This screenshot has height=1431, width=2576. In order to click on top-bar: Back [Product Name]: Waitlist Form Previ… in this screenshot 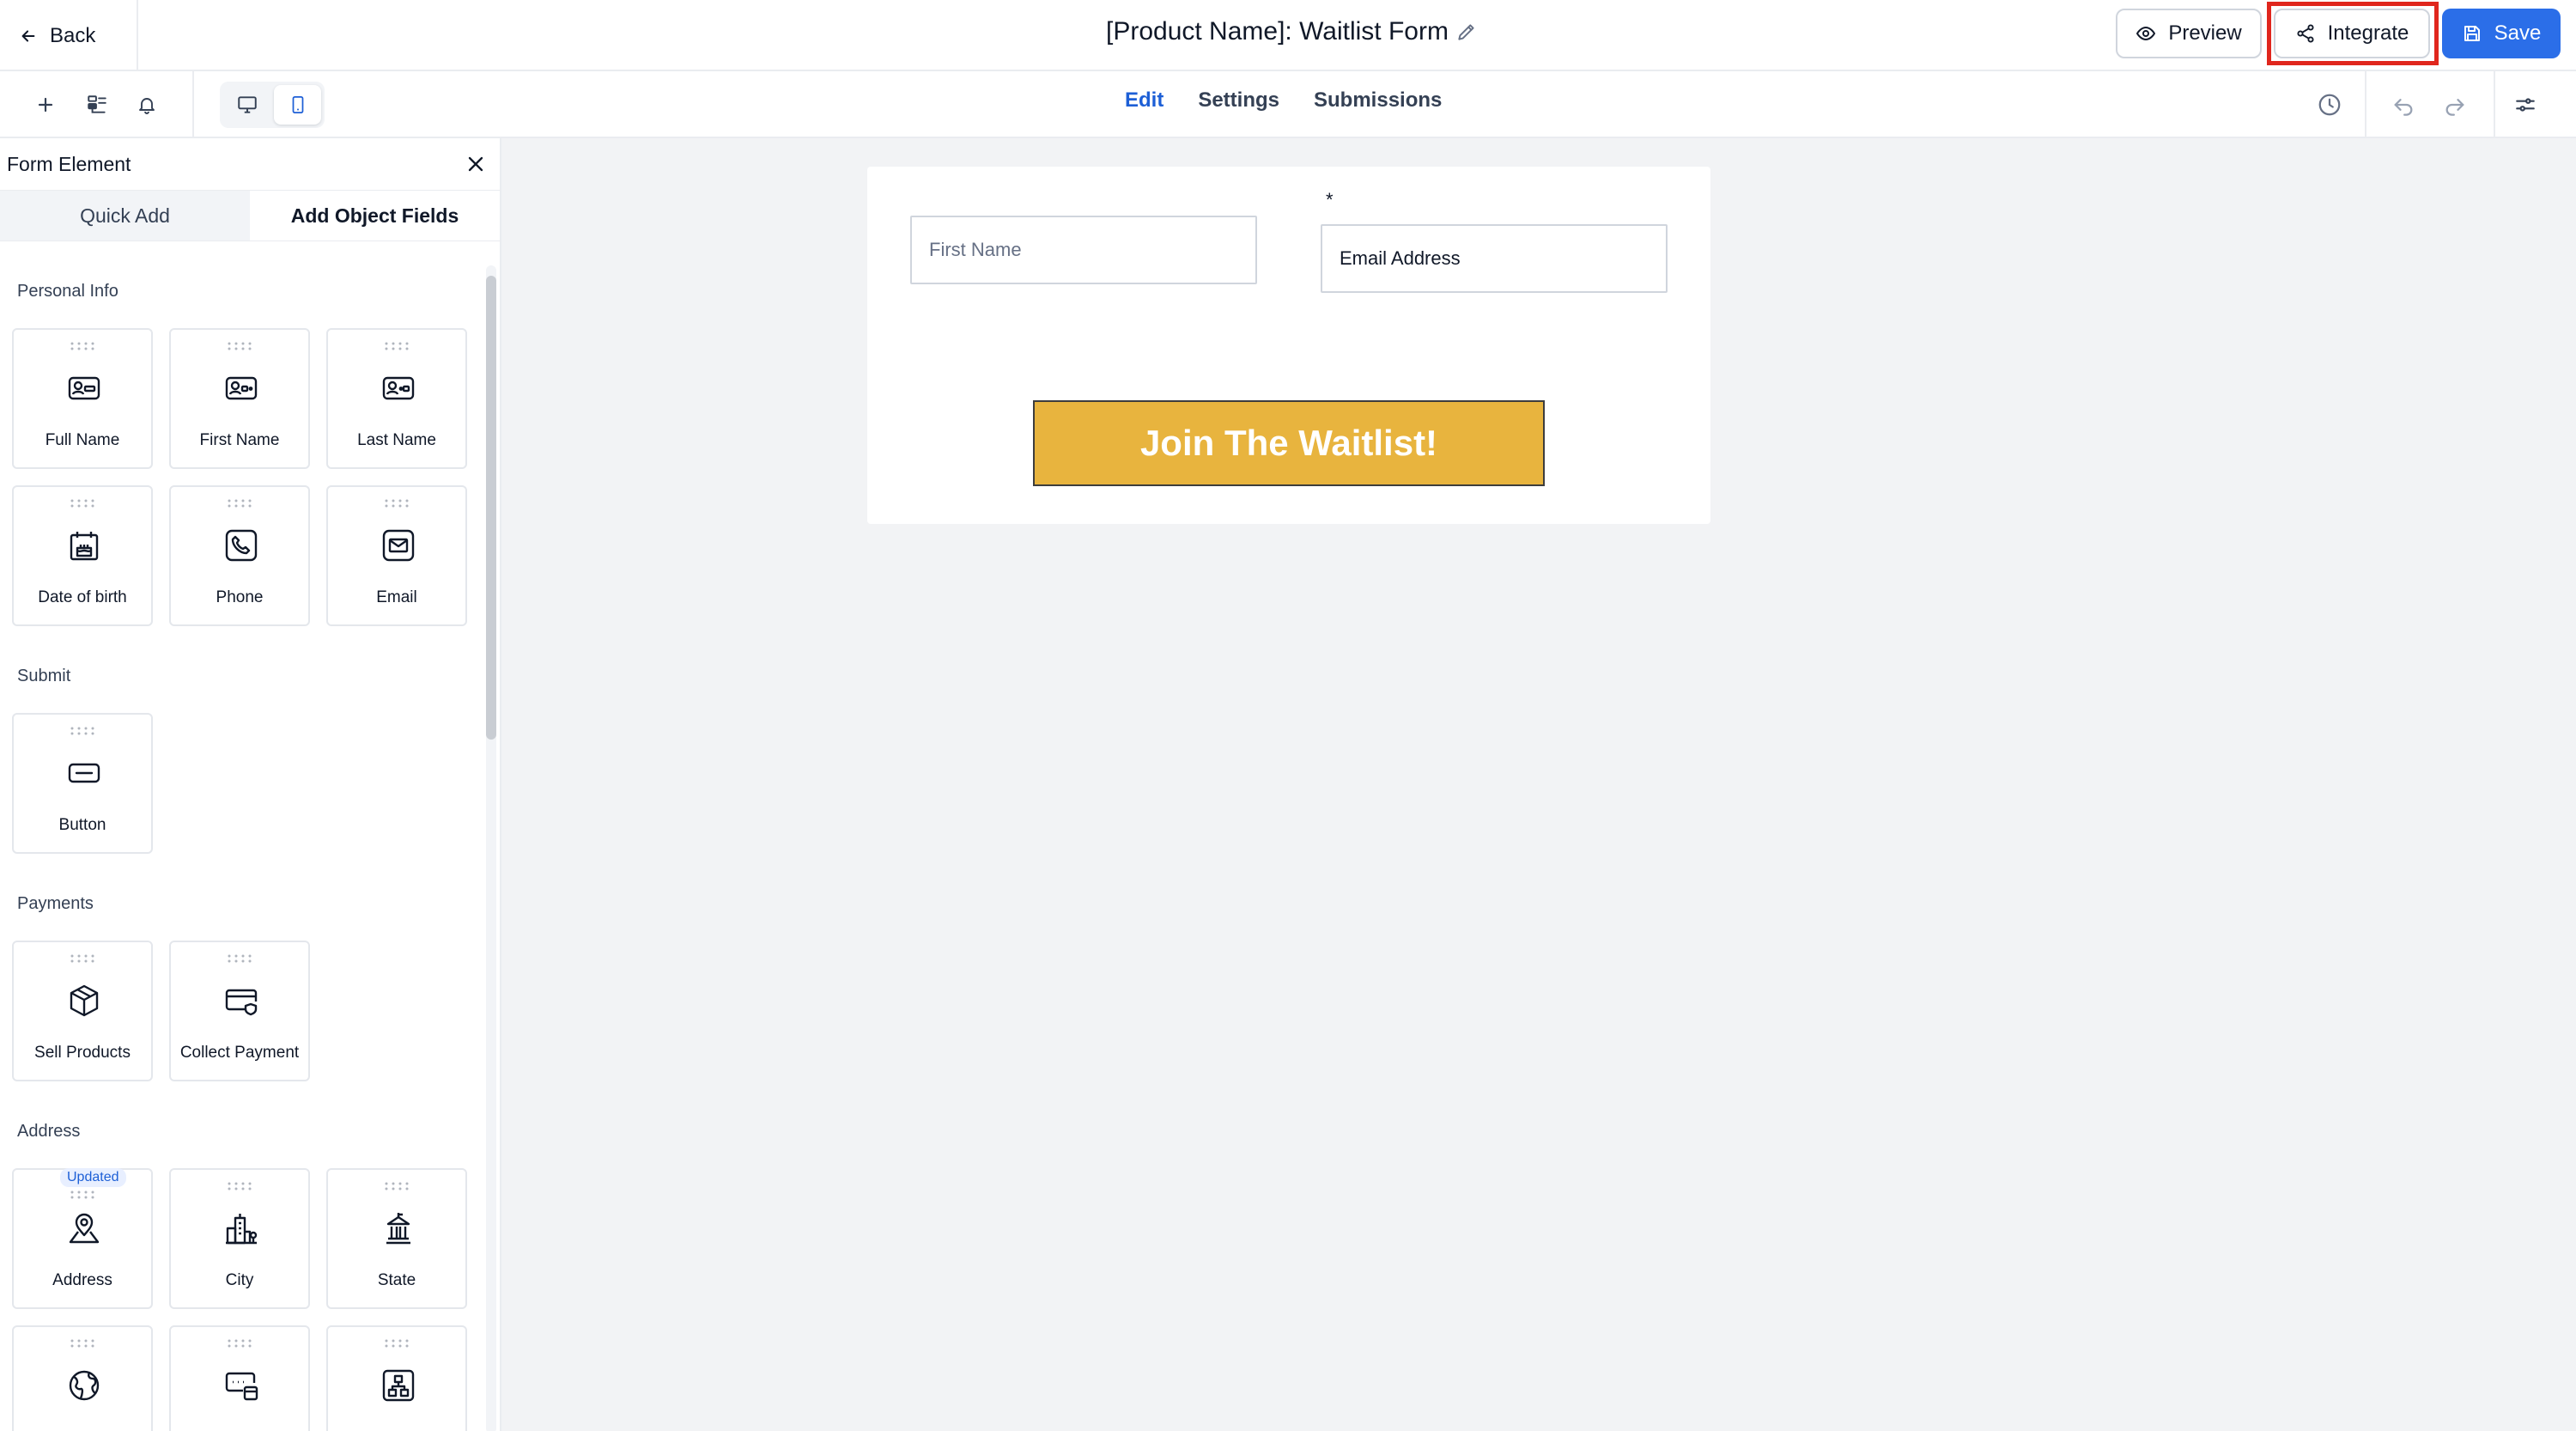, I will do `click(1288, 35)`.